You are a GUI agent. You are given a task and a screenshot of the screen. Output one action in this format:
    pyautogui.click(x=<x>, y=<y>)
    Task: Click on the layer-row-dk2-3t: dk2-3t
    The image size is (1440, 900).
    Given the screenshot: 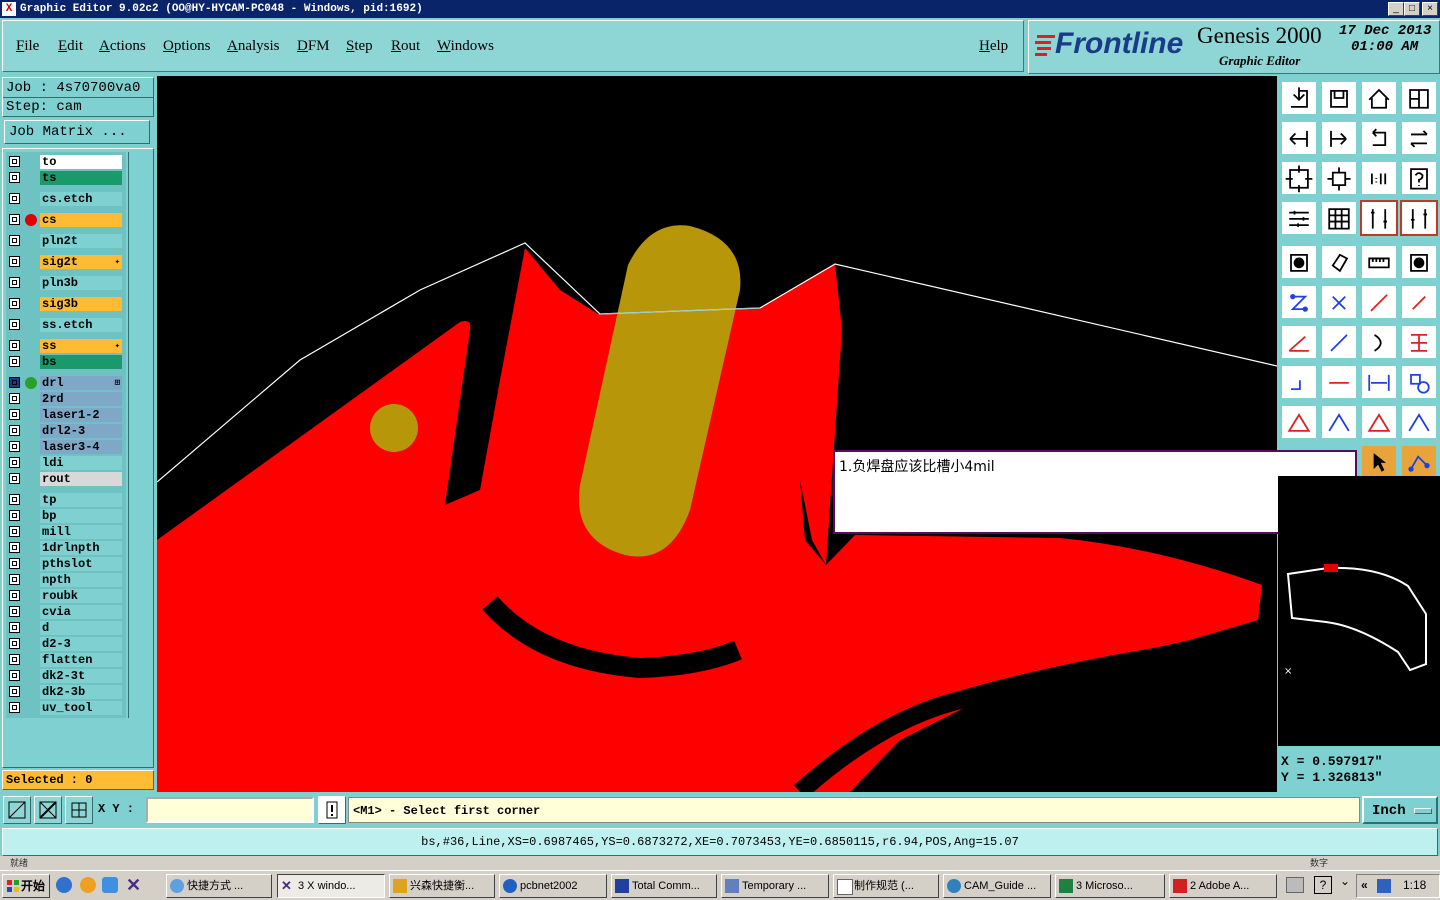 What is the action you would take?
    pyautogui.click(x=66, y=676)
    